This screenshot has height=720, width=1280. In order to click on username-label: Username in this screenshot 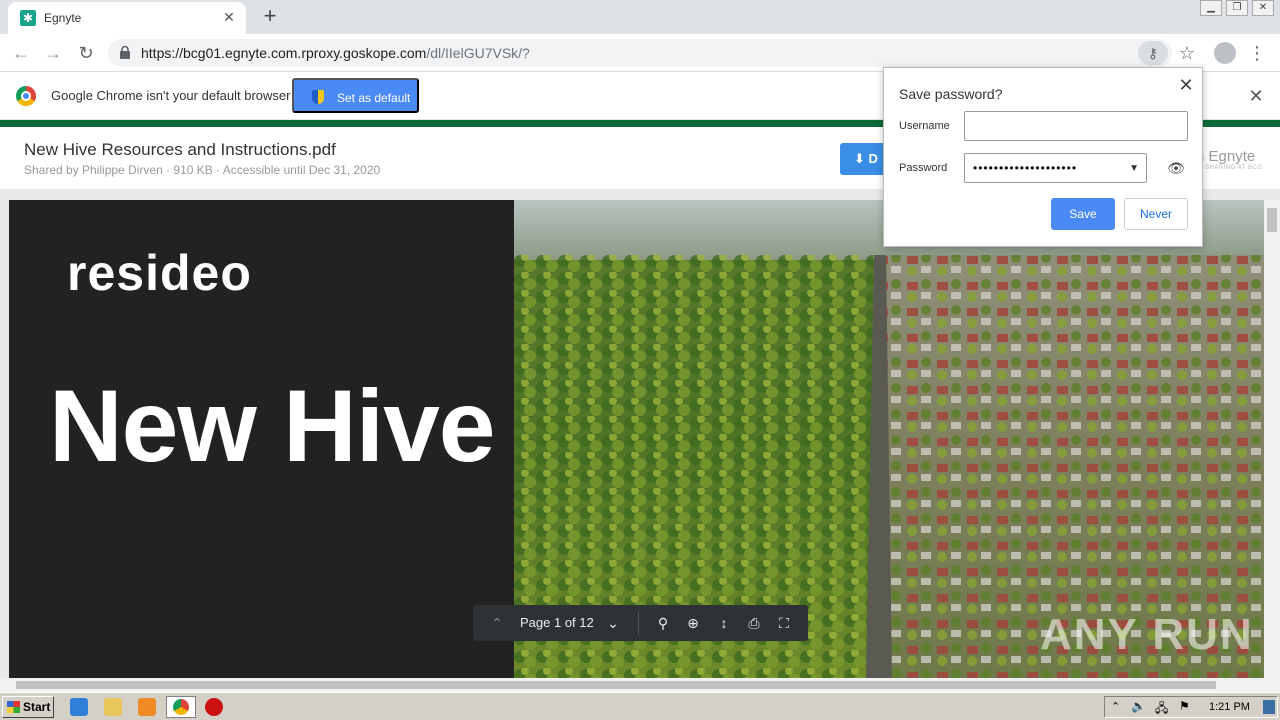, I will do `click(924, 126)`.